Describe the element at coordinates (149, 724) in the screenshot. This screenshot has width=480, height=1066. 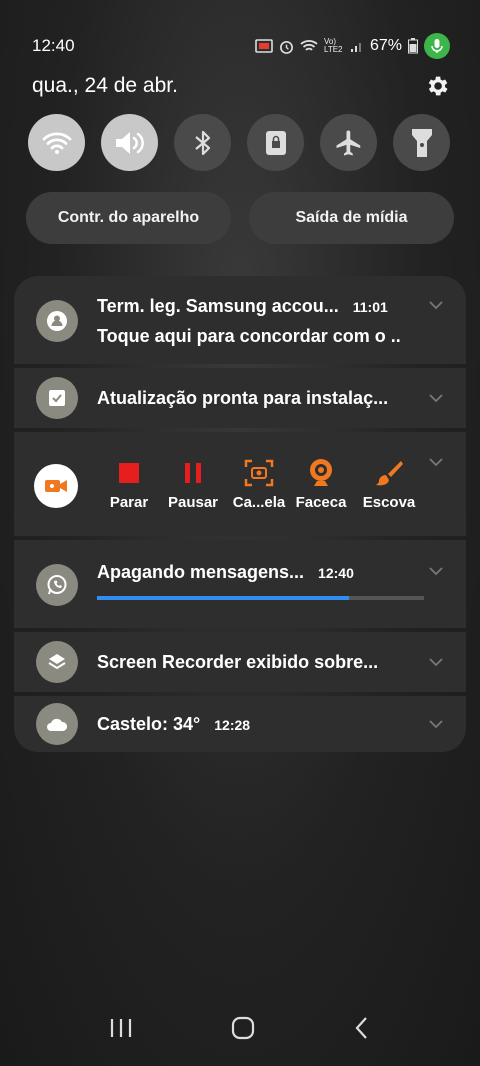
I see `notification-title: Castelo: 34°` at that location.